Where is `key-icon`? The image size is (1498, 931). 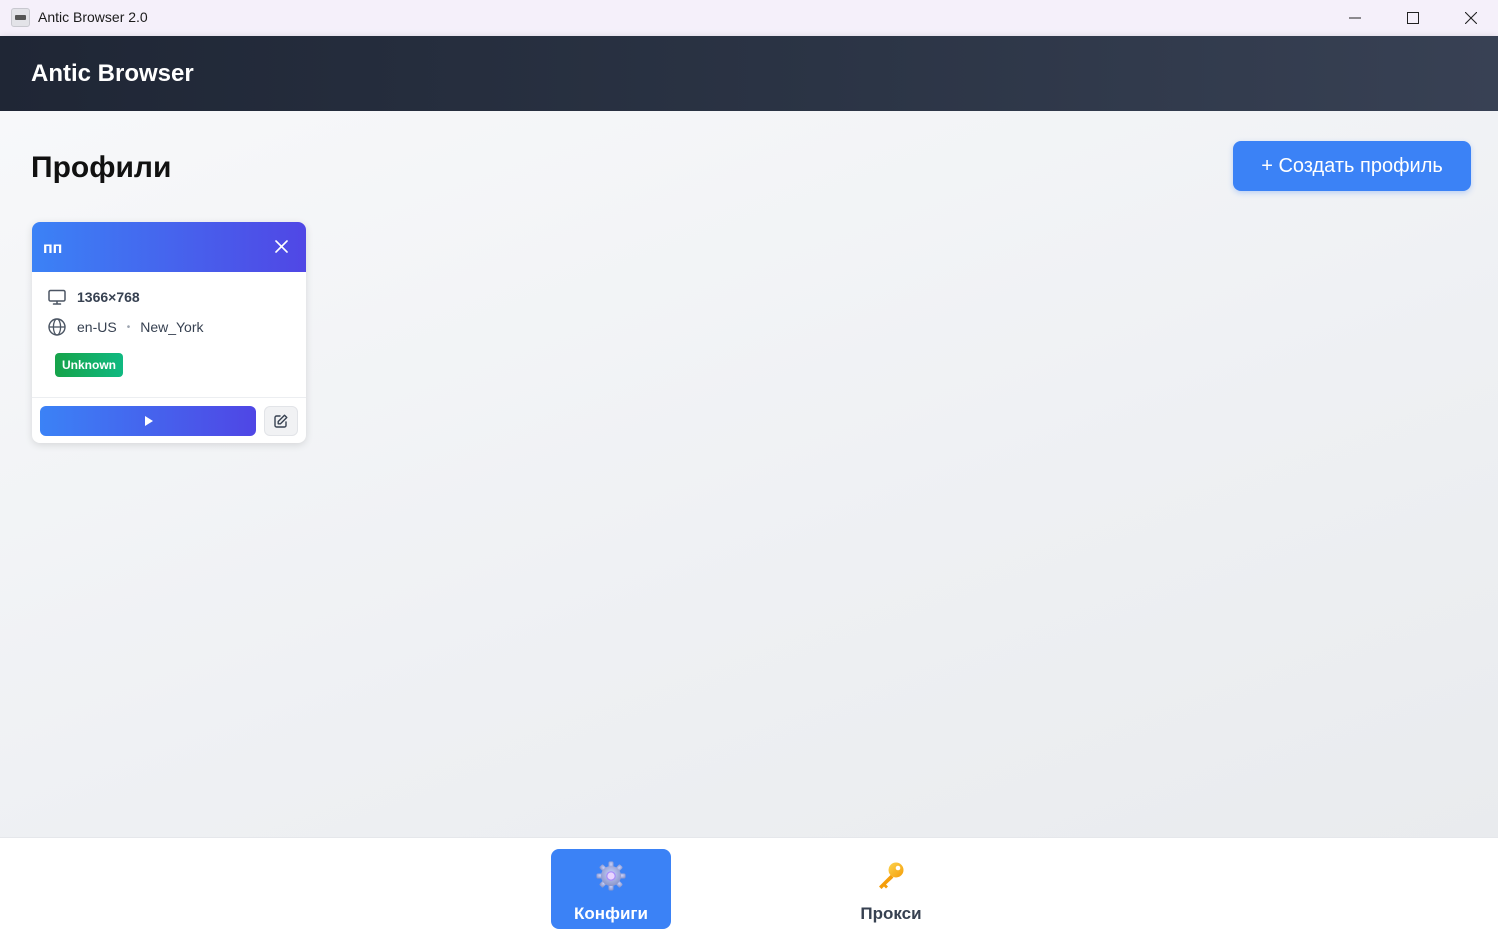 key-icon is located at coordinates (891, 876).